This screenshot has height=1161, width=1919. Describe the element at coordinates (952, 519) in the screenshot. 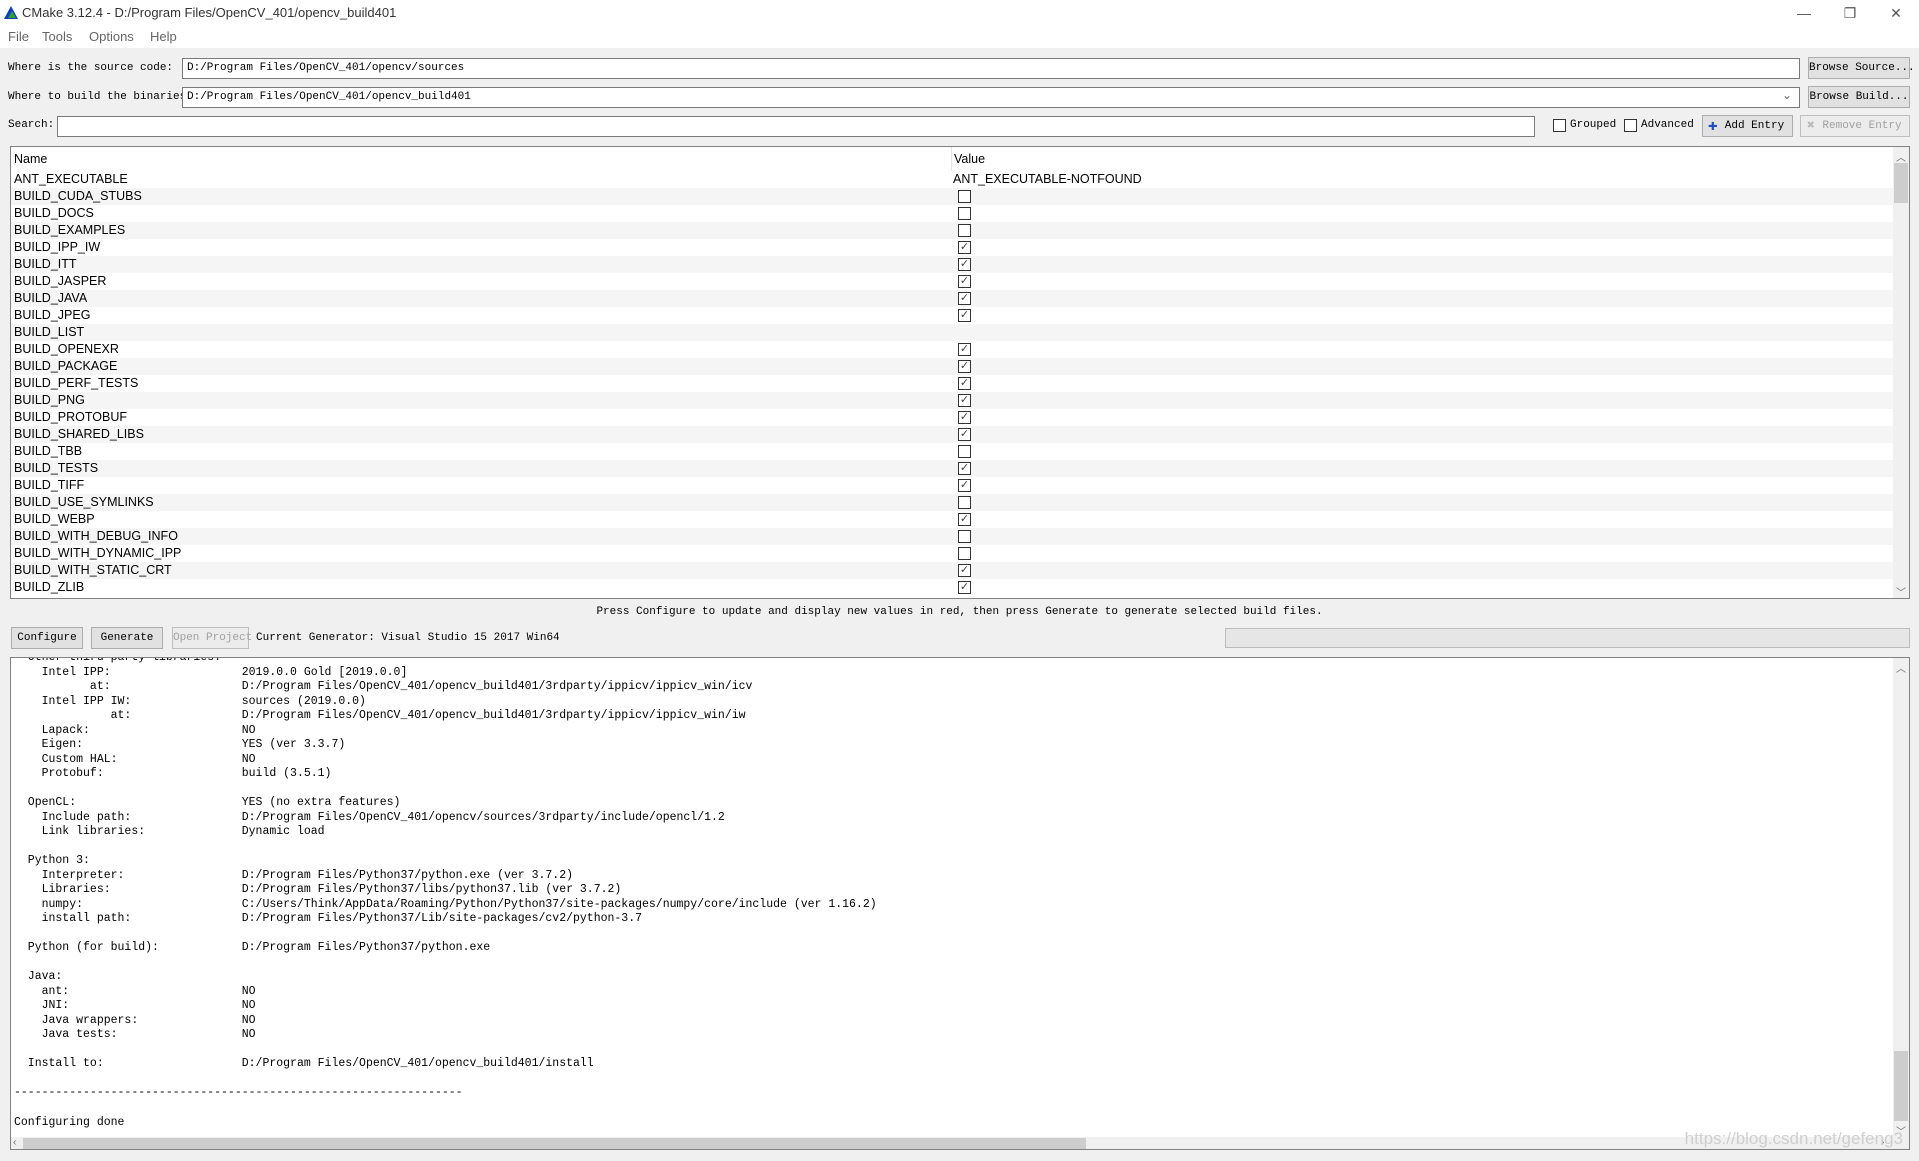

I see `table-row: BUILD_WEBP ✓` at that location.